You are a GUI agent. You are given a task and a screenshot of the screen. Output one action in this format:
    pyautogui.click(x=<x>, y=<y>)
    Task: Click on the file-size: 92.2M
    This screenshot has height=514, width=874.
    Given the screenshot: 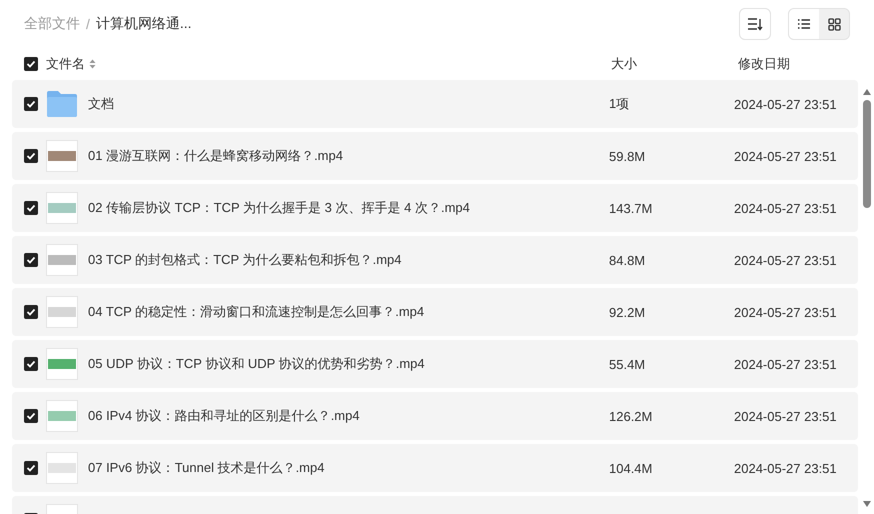 What is the action you would take?
    pyautogui.click(x=627, y=312)
    